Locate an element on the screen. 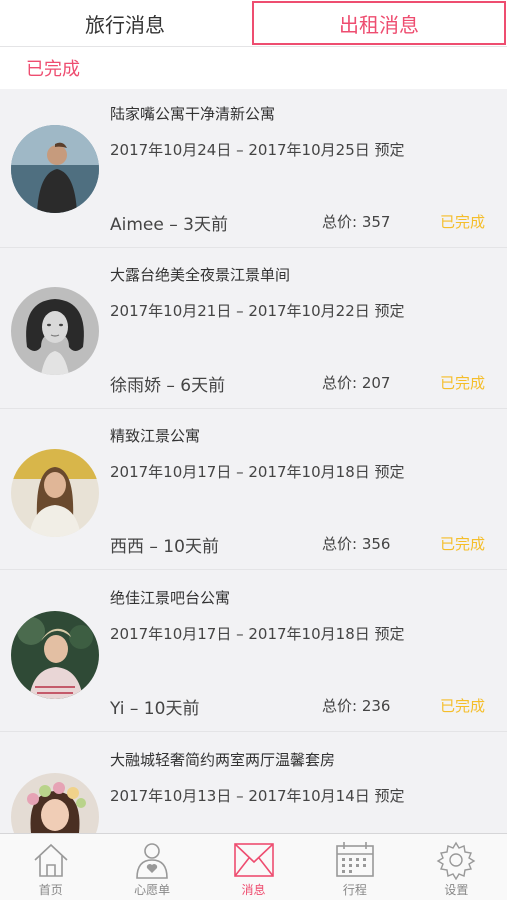  listing-title: 绝佳江景吧台公寓 is located at coordinates (170, 598).